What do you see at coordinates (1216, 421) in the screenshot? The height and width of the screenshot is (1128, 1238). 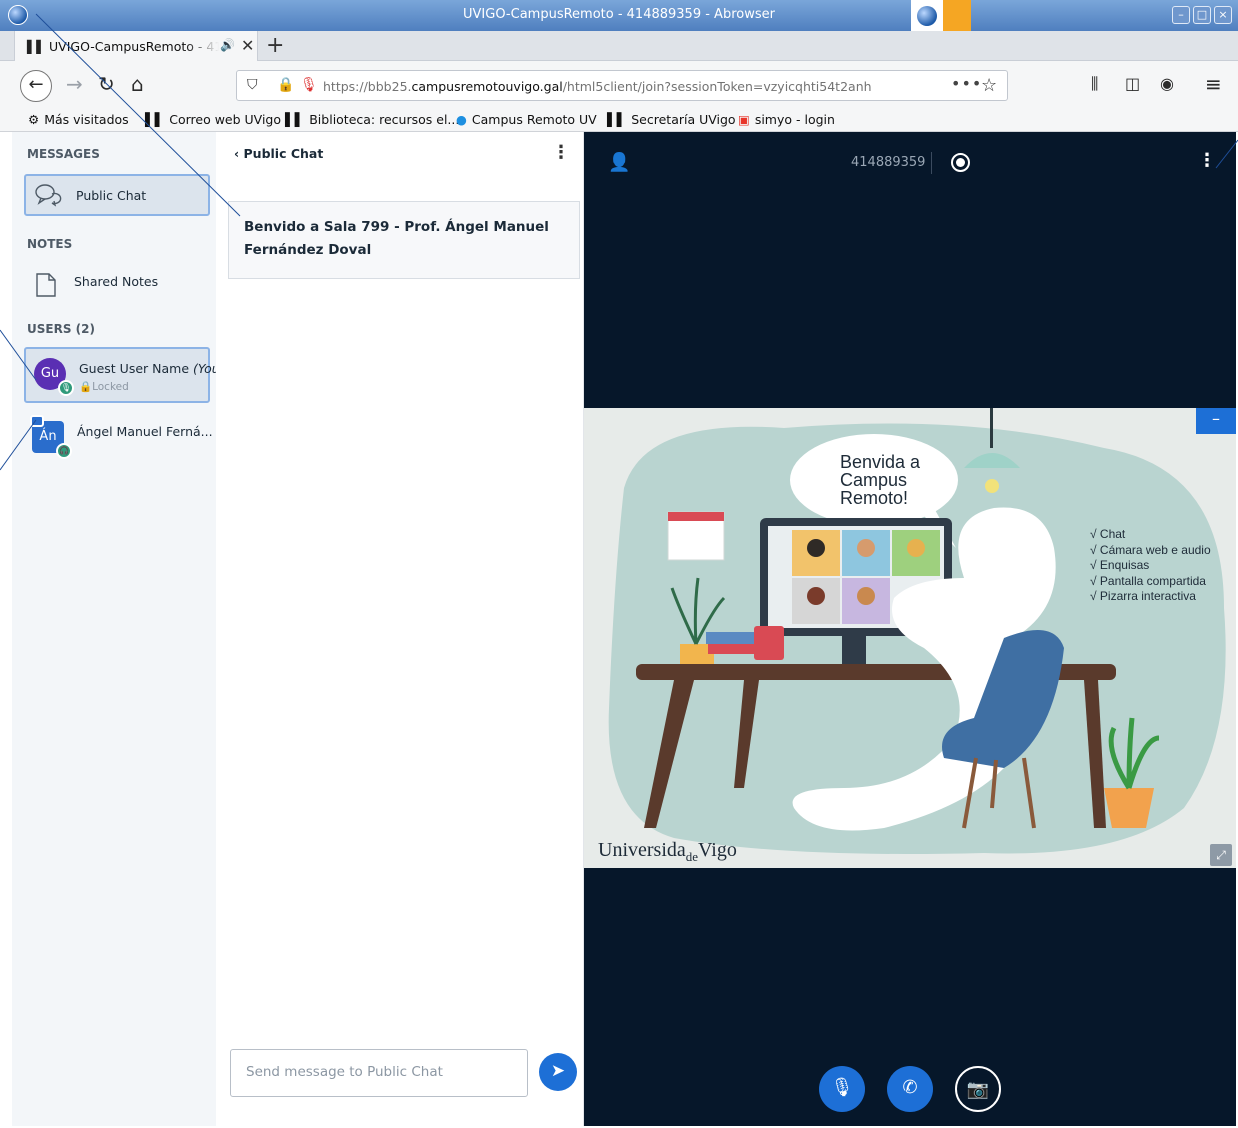 I see `minimize-presentation-button: –` at bounding box center [1216, 421].